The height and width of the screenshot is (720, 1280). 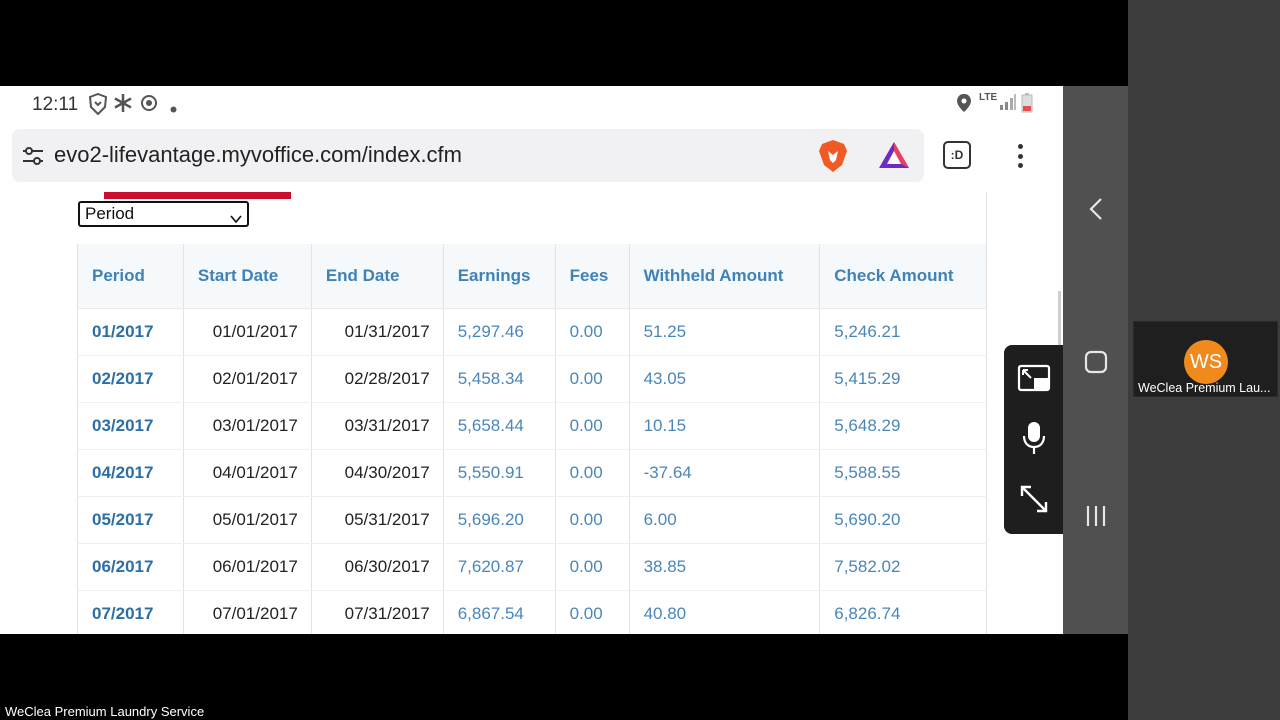 What do you see at coordinates (197, 195) in the screenshot?
I see `accent-bar` at bounding box center [197, 195].